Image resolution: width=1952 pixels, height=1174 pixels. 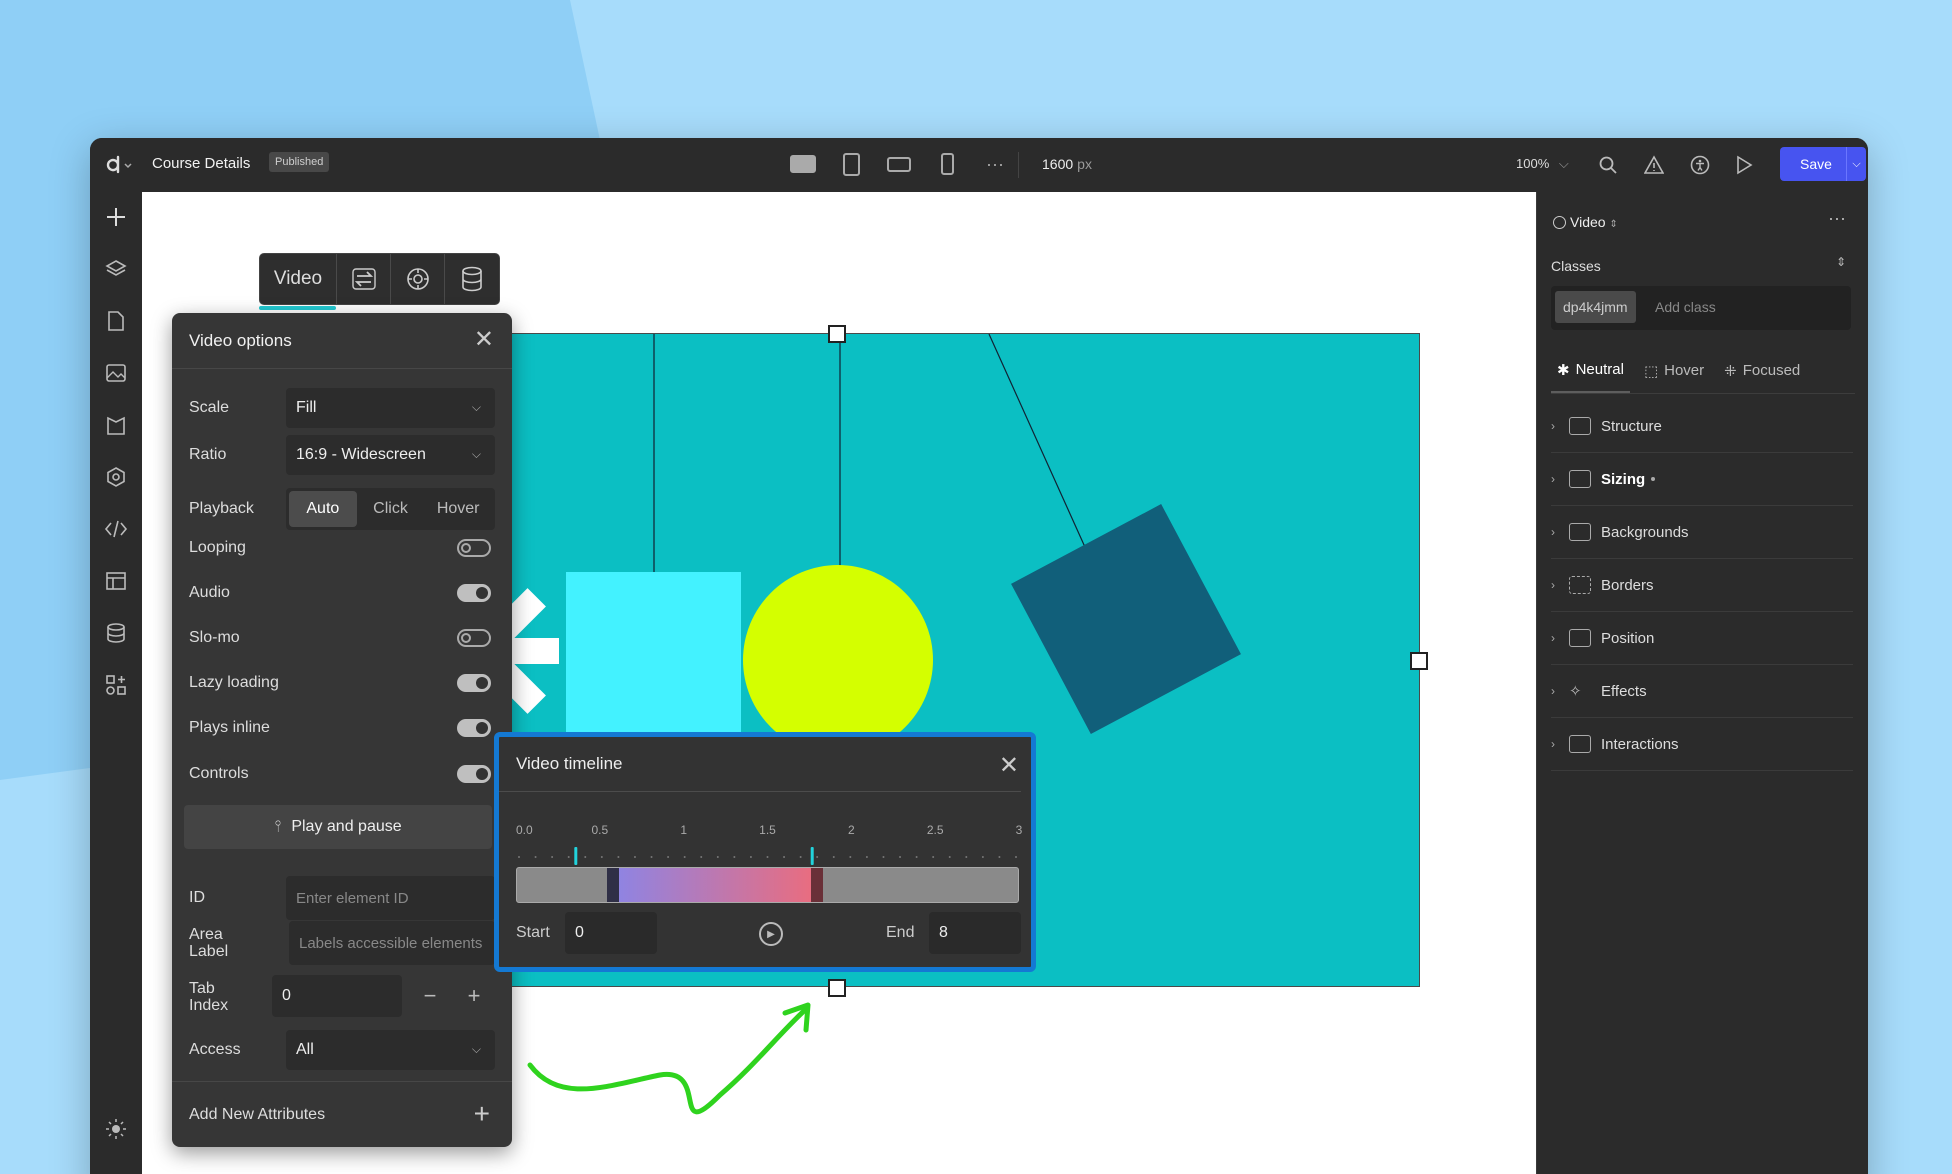 What do you see at coordinates (899, 164) in the screenshot?
I see `tablet-landscape-device-button` at bounding box center [899, 164].